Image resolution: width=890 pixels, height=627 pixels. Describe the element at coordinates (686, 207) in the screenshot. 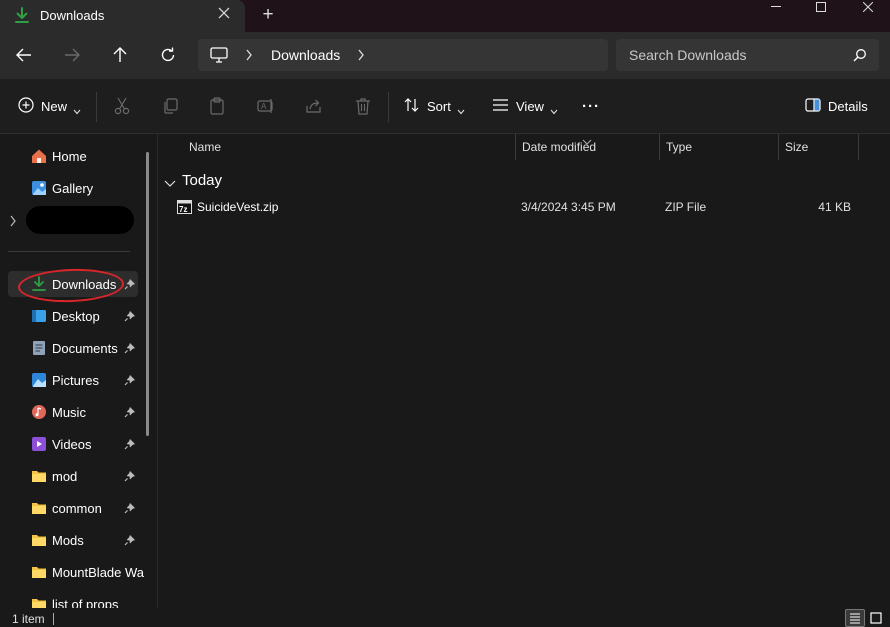

I see `file-type: ZIP File` at that location.